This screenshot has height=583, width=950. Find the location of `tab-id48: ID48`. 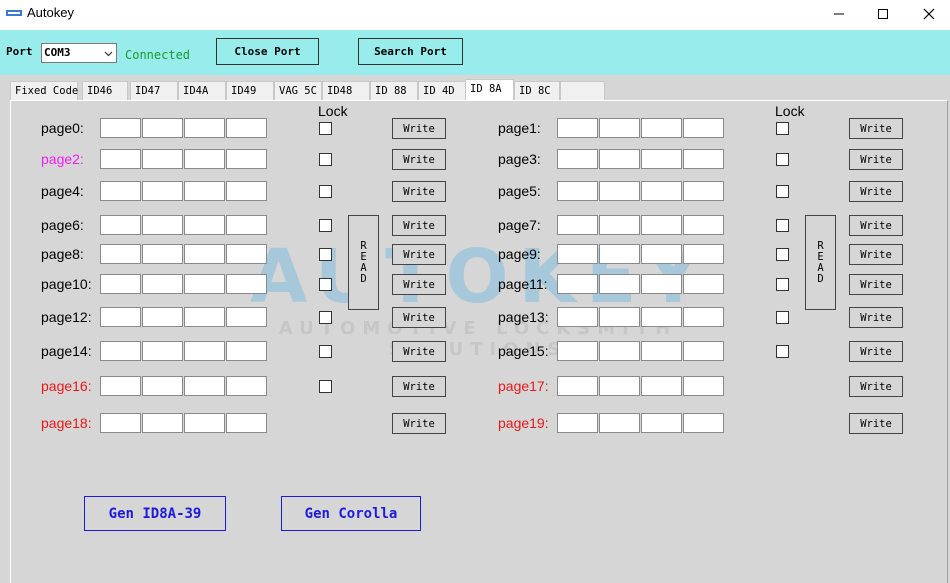

tab-id48: ID48 is located at coordinates (346, 90).